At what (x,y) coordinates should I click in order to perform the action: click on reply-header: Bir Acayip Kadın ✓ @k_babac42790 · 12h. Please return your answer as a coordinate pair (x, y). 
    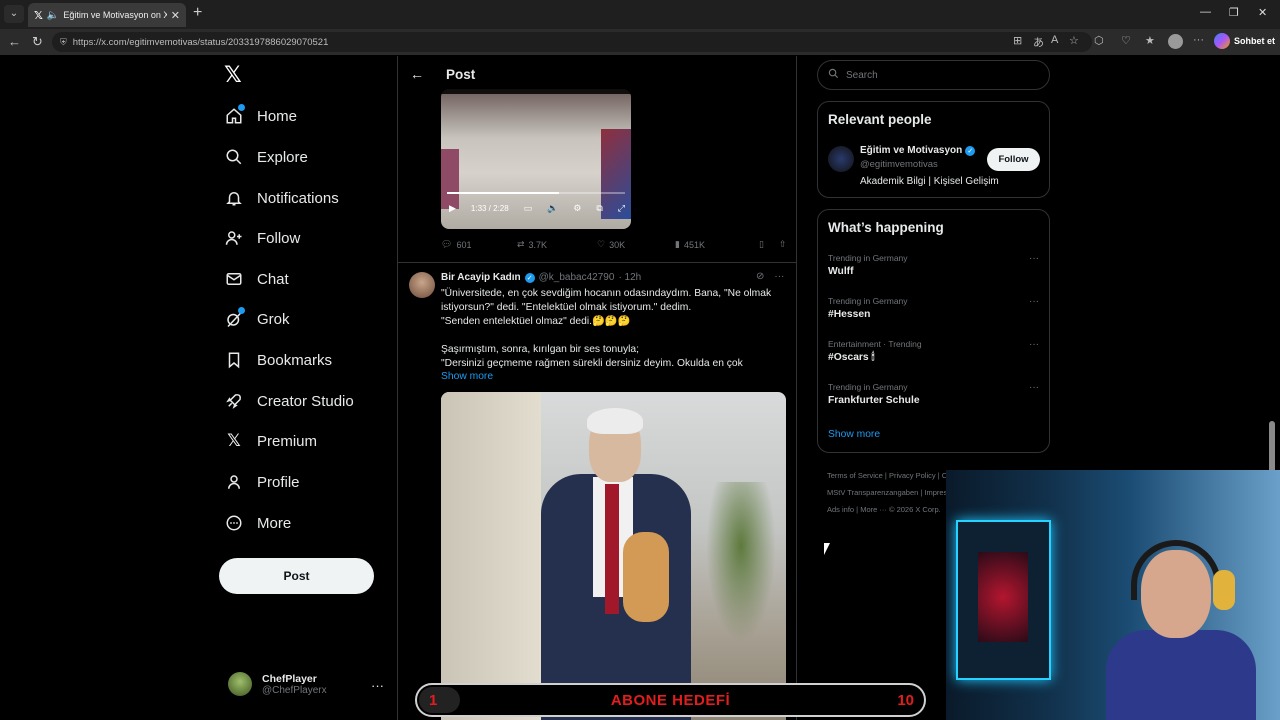
    Looking at the image, I should click on (541, 277).